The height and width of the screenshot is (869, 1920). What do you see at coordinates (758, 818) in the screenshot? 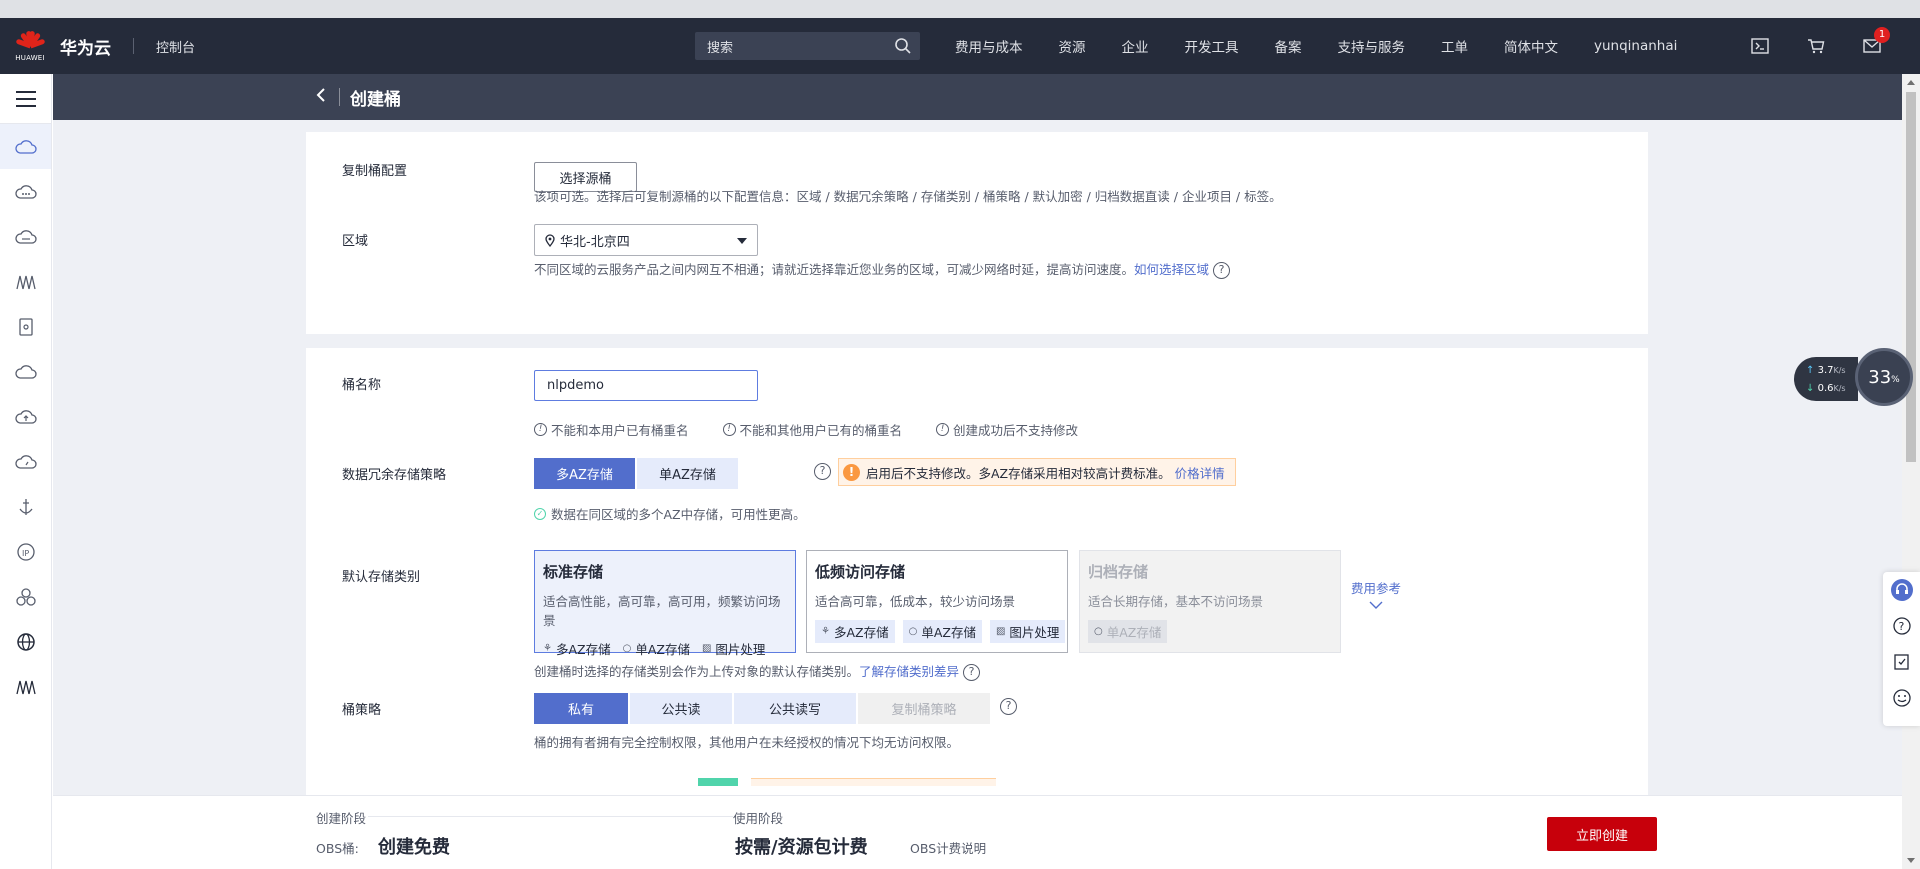
I see `use-stage-label: 使用阶段` at bounding box center [758, 818].